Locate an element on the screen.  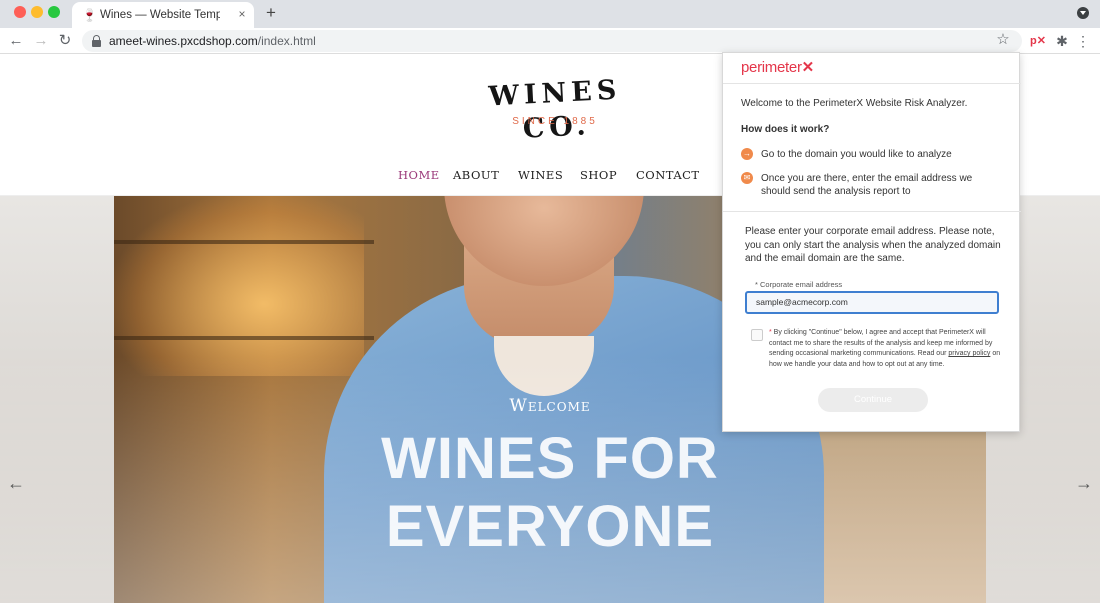
address-bar: ameet-wines.pxcdshop.com/index.html ☆ is located at coordinates (552, 41).